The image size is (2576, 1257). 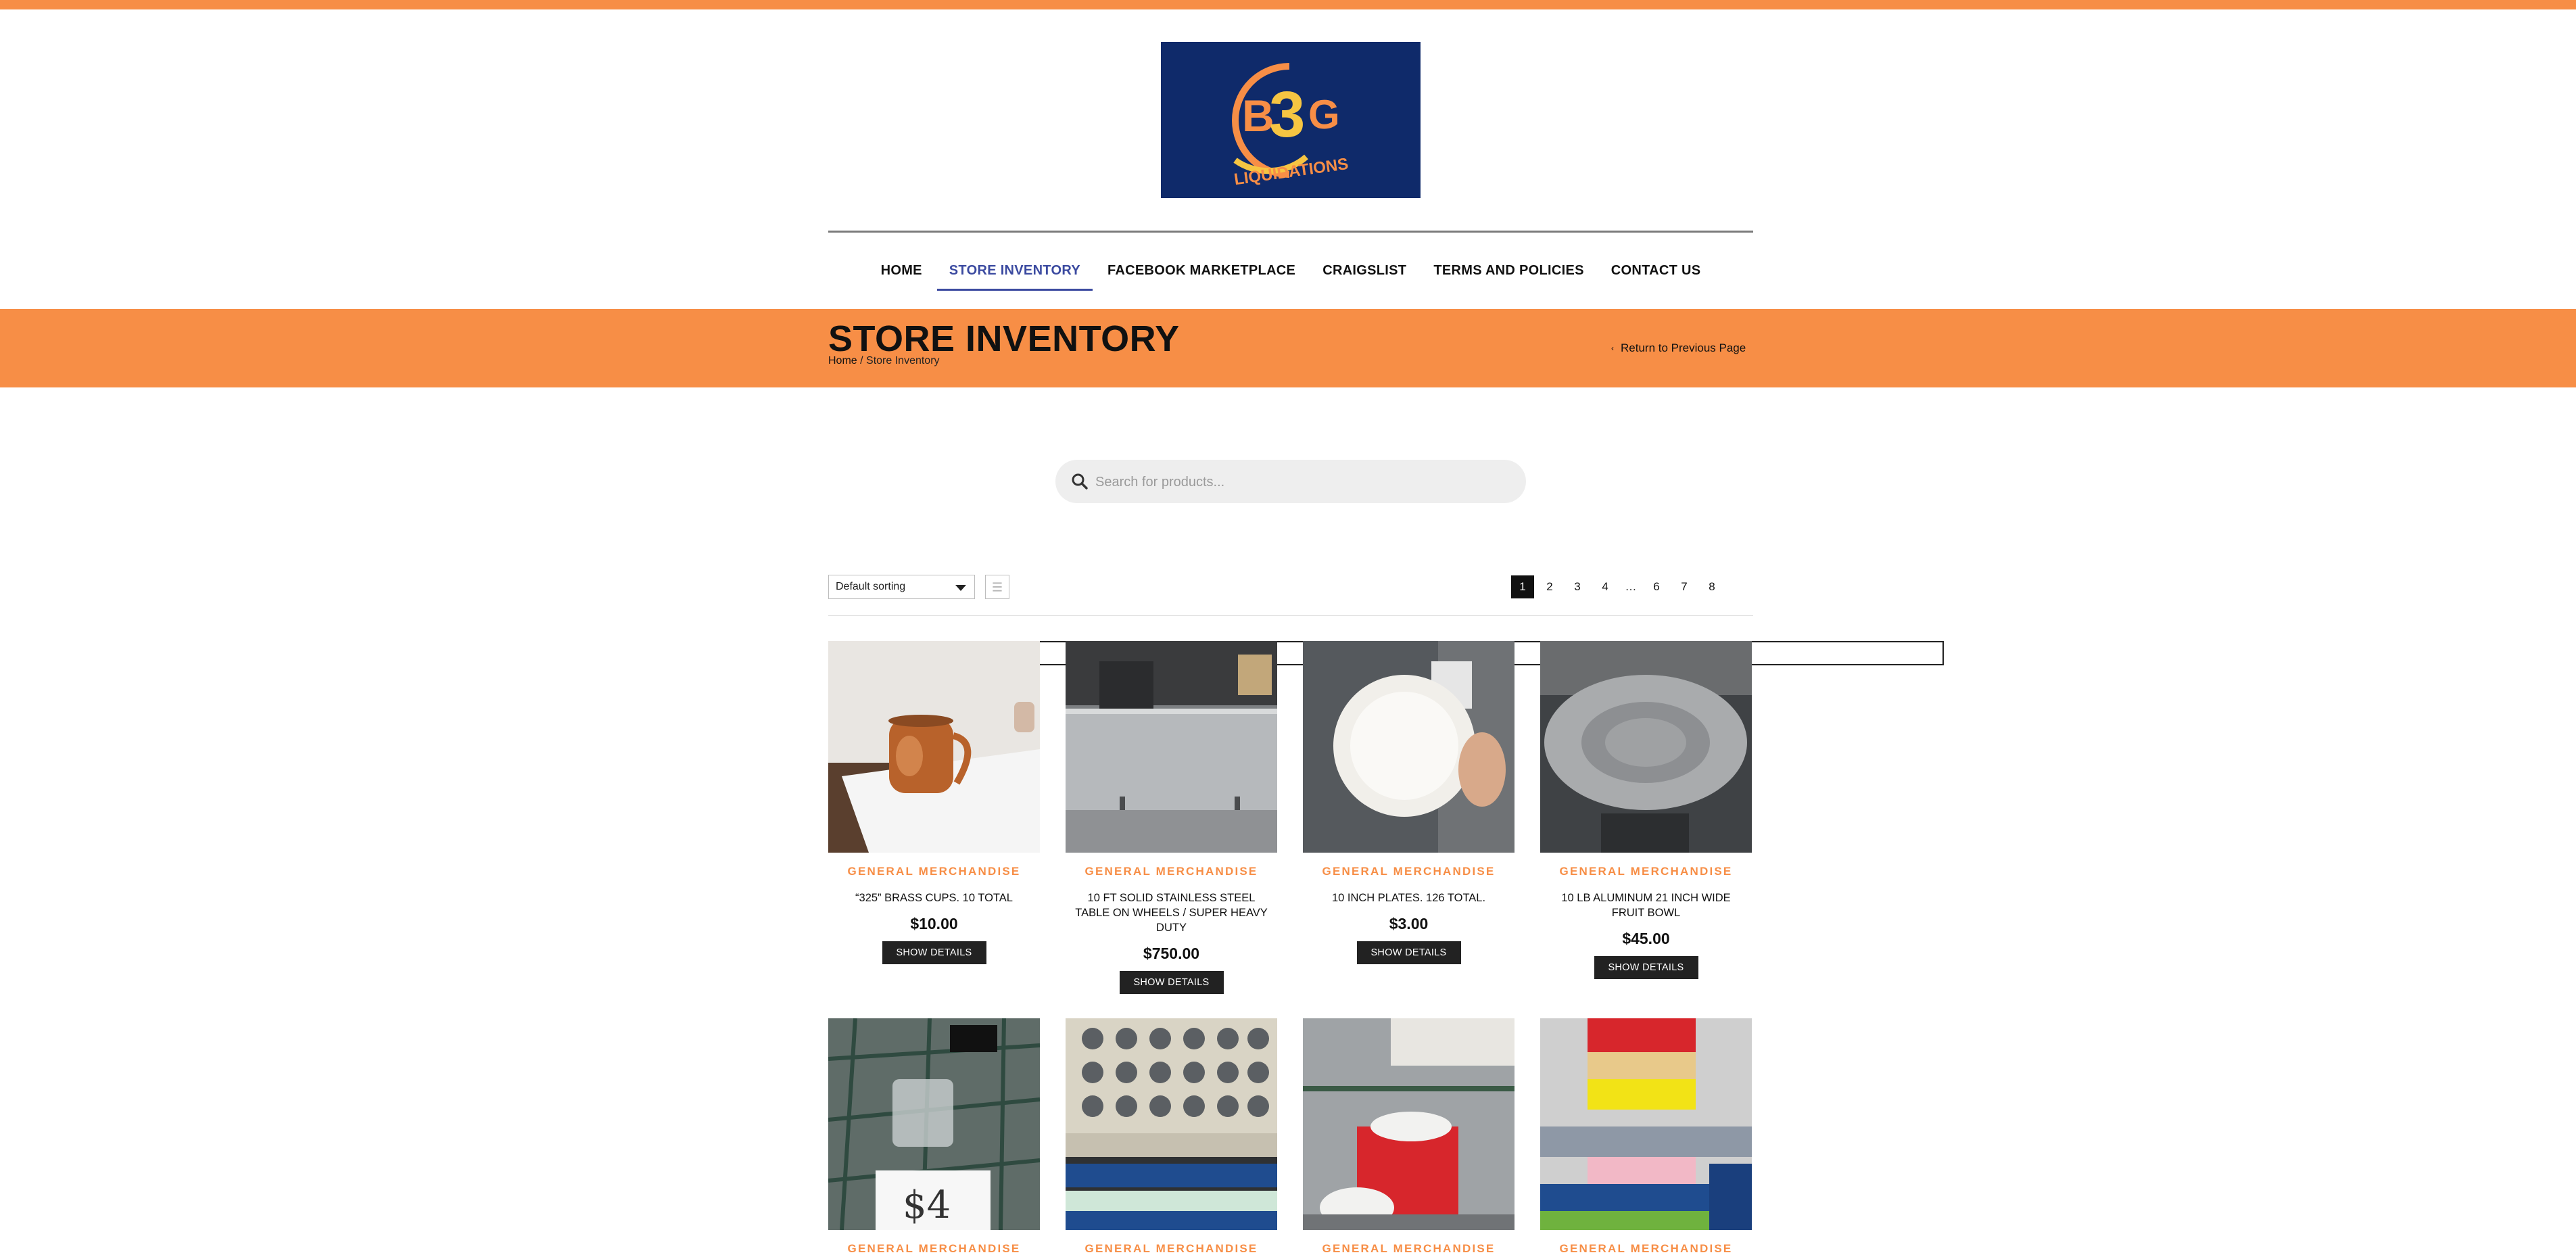 I want to click on product-price: $3.00, so click(x=1409, y=923).